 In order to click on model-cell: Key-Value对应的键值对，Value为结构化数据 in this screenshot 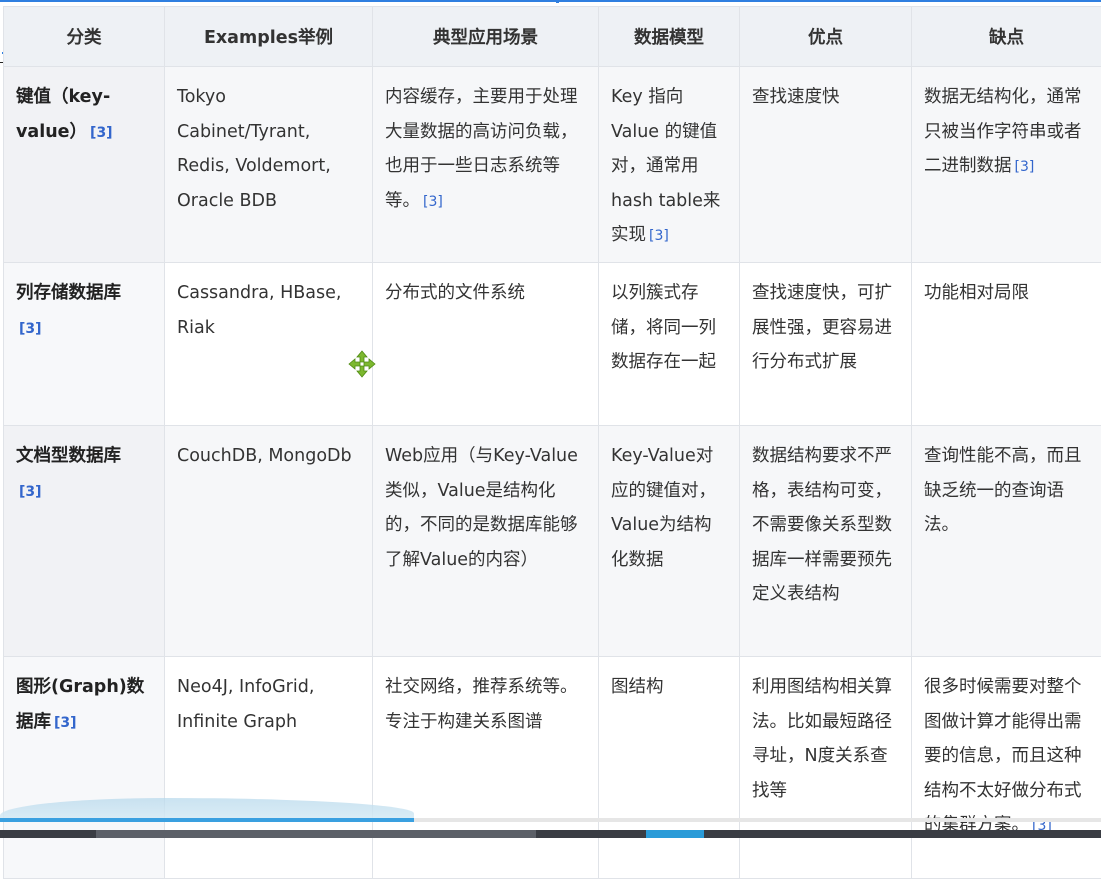, I will do `click(669, 541)`.